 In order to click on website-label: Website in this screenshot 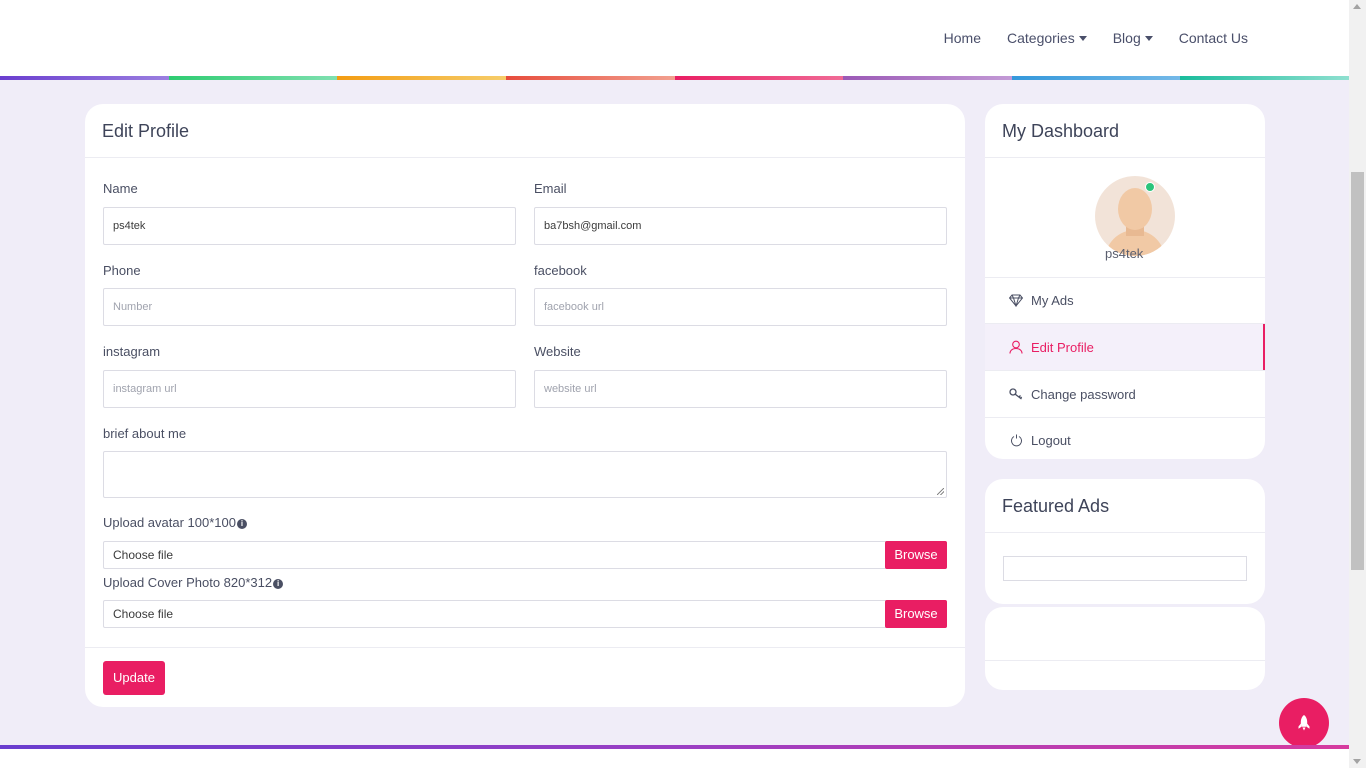, I will do `click(557, 351)`.